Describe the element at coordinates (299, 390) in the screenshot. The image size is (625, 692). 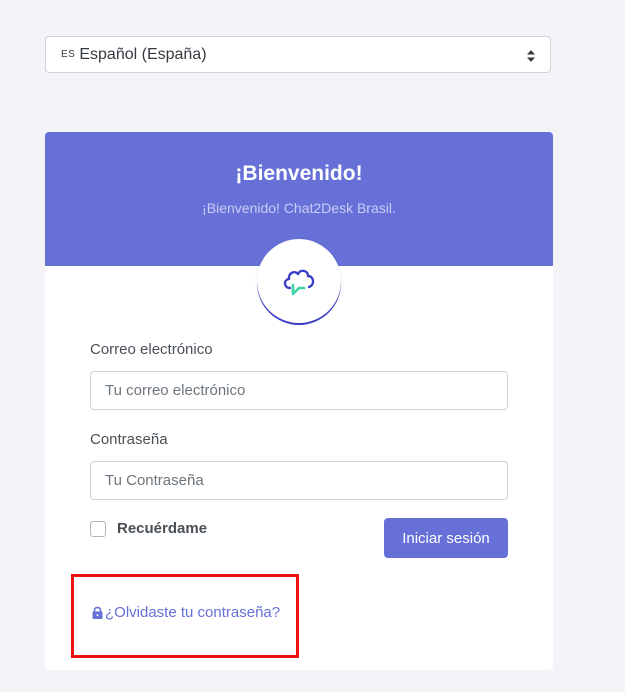
I see `email-input` at that location.